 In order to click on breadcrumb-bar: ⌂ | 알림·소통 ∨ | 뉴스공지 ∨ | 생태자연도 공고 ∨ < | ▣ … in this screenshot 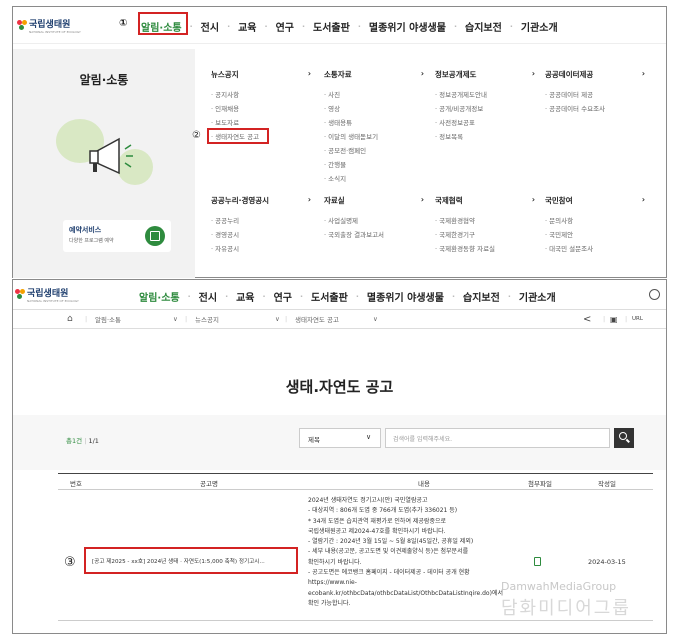, I will do `click(339, 319)`.